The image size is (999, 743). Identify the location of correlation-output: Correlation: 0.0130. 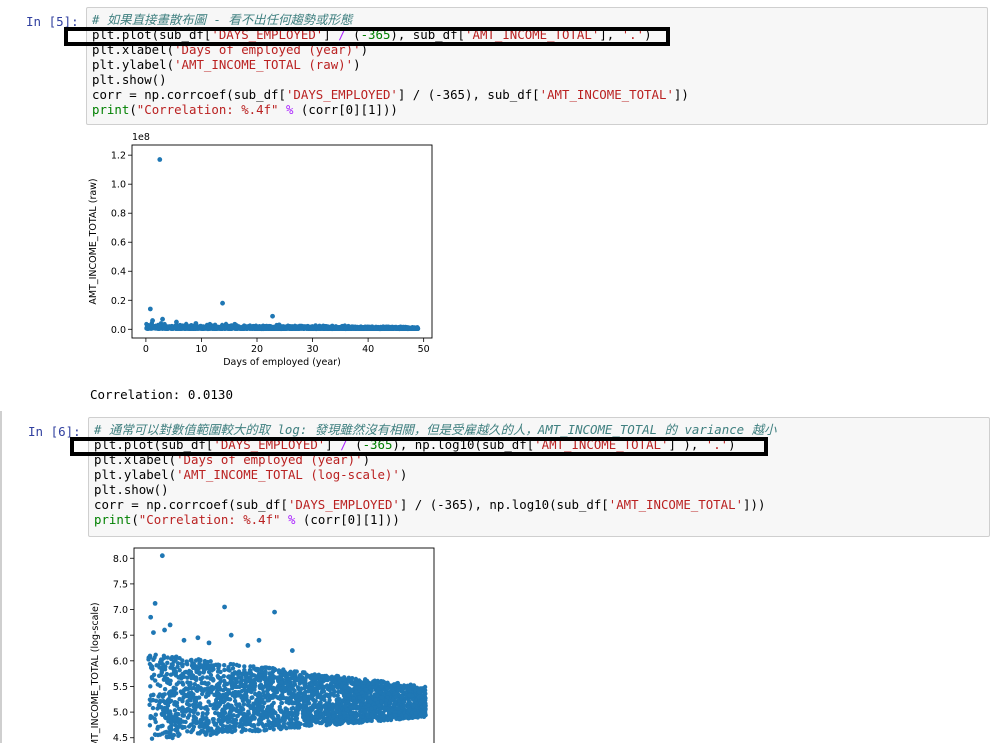
(161, 394).